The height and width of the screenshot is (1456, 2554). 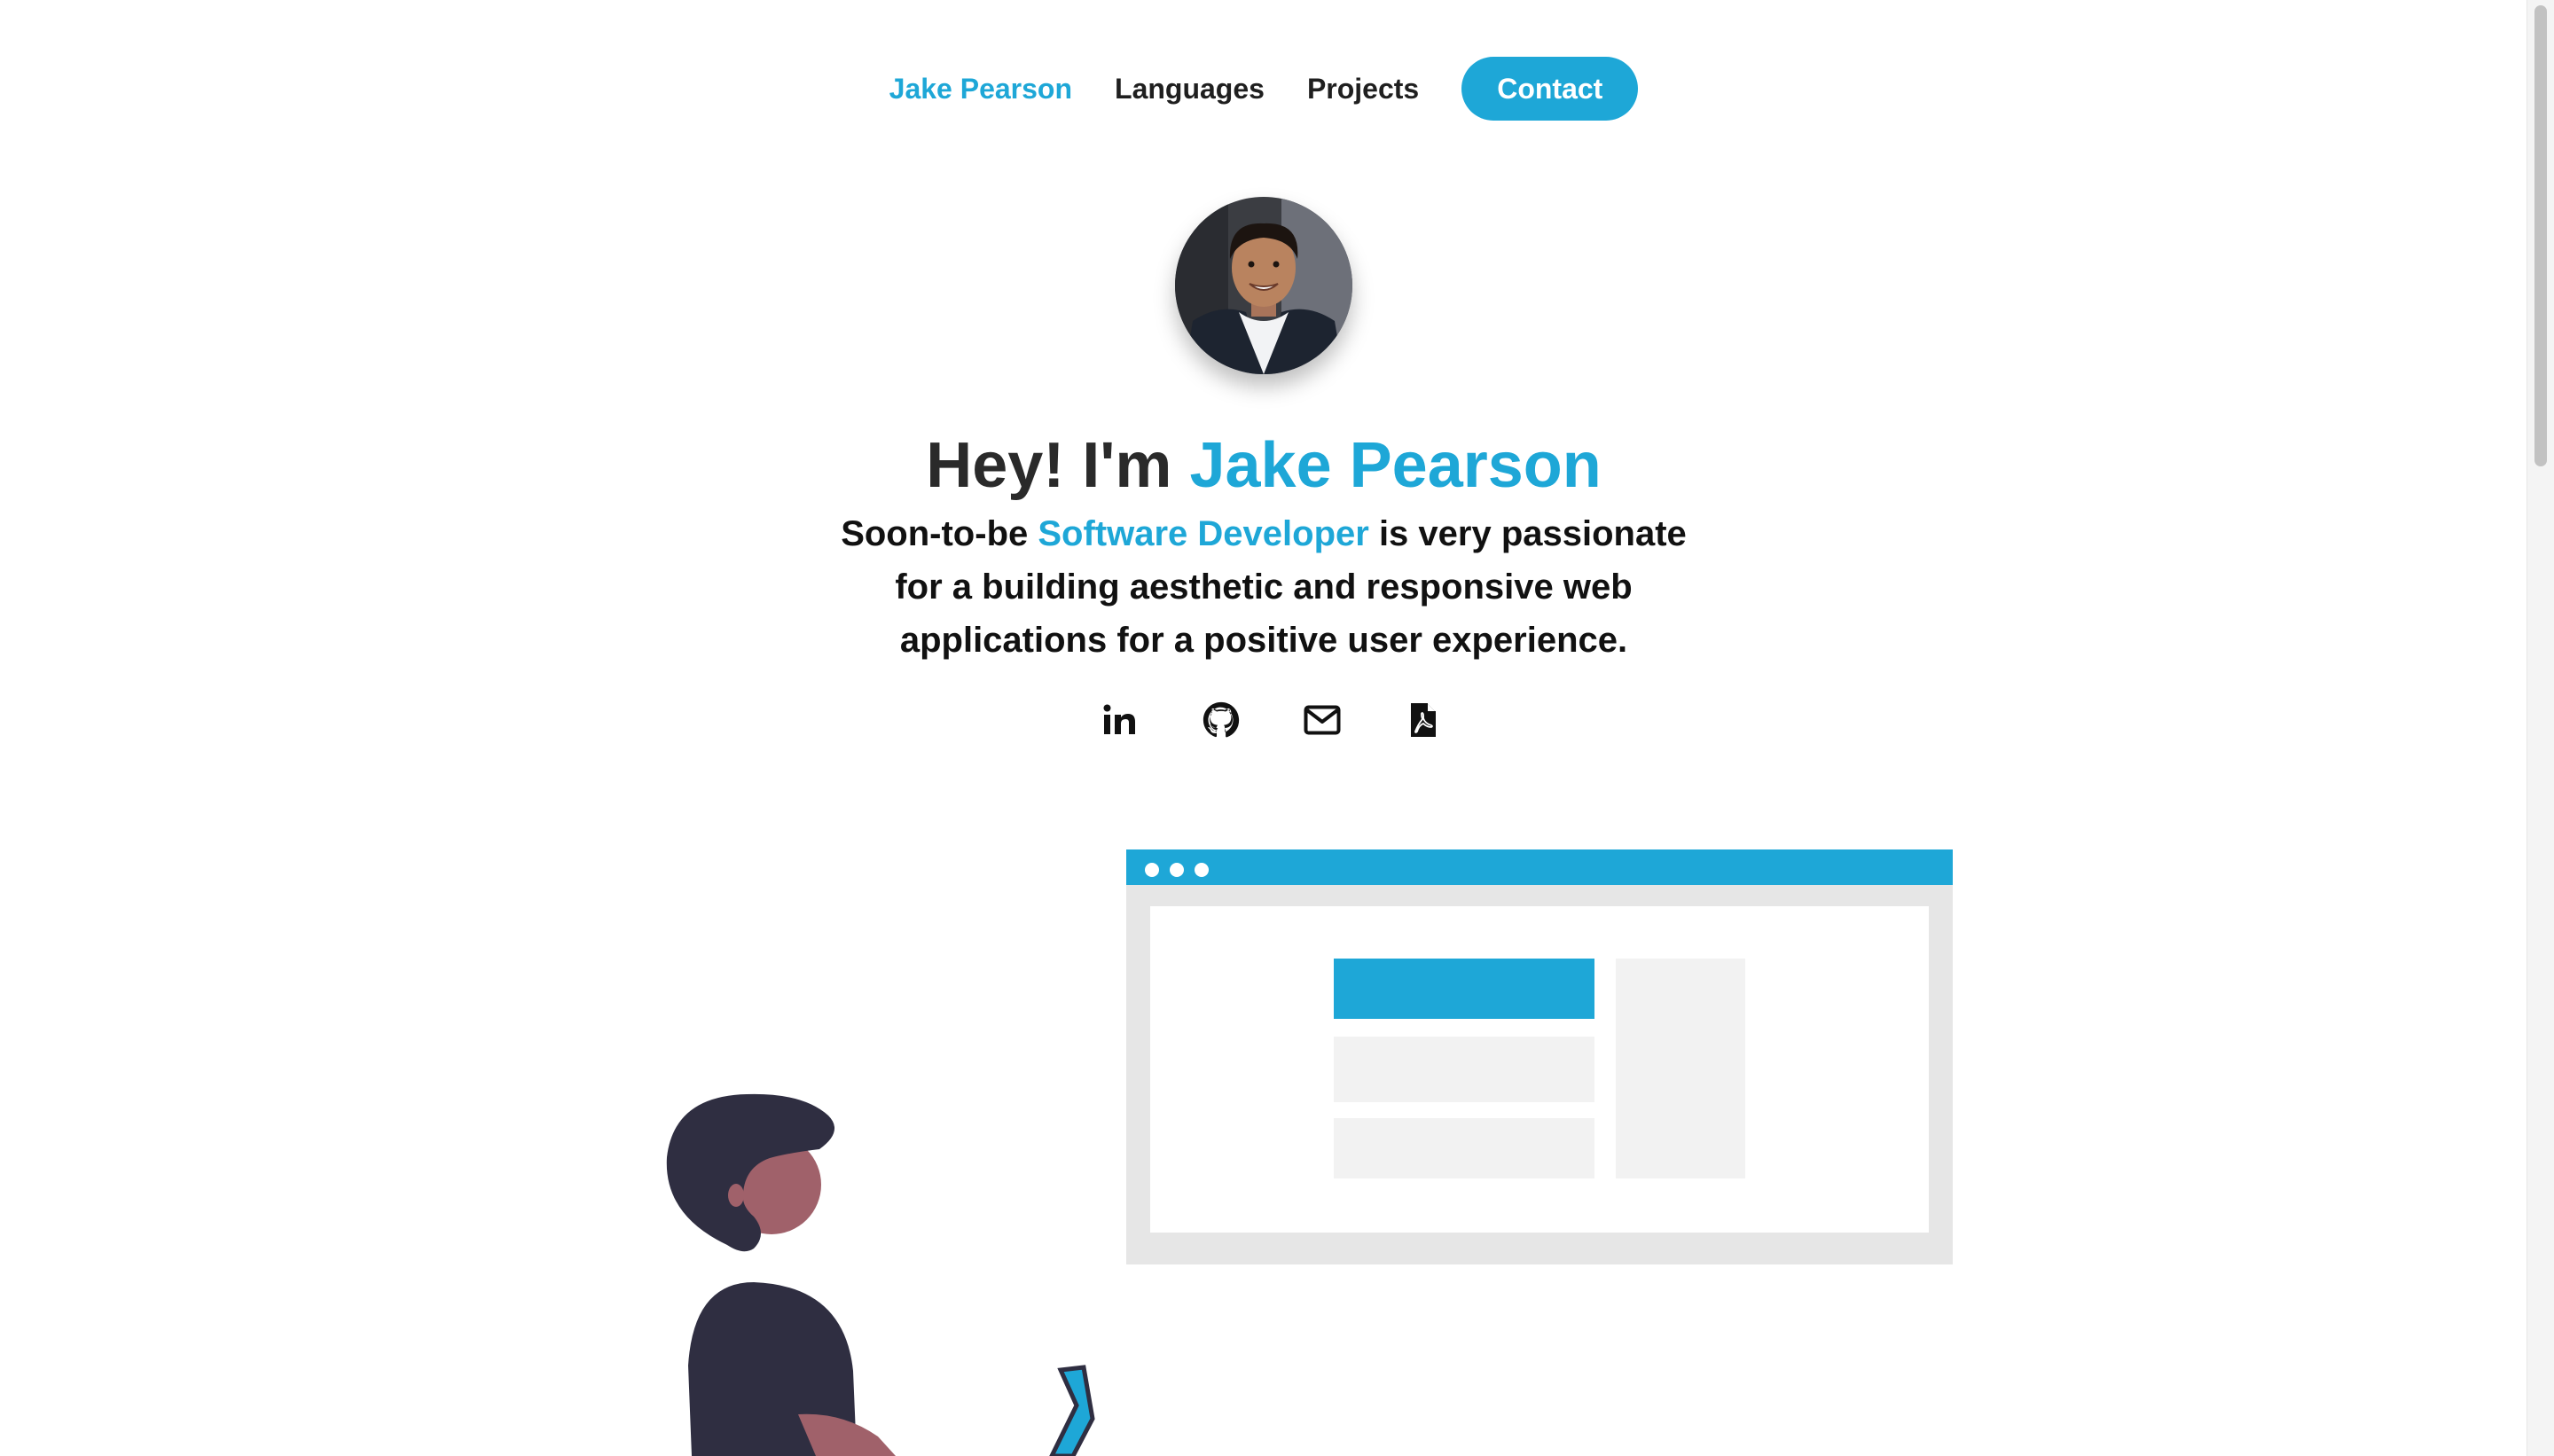 What do you see at coordinates (880, 1274) in the screenshot?
I see `person-figure` at bounding box center [880, 1274].